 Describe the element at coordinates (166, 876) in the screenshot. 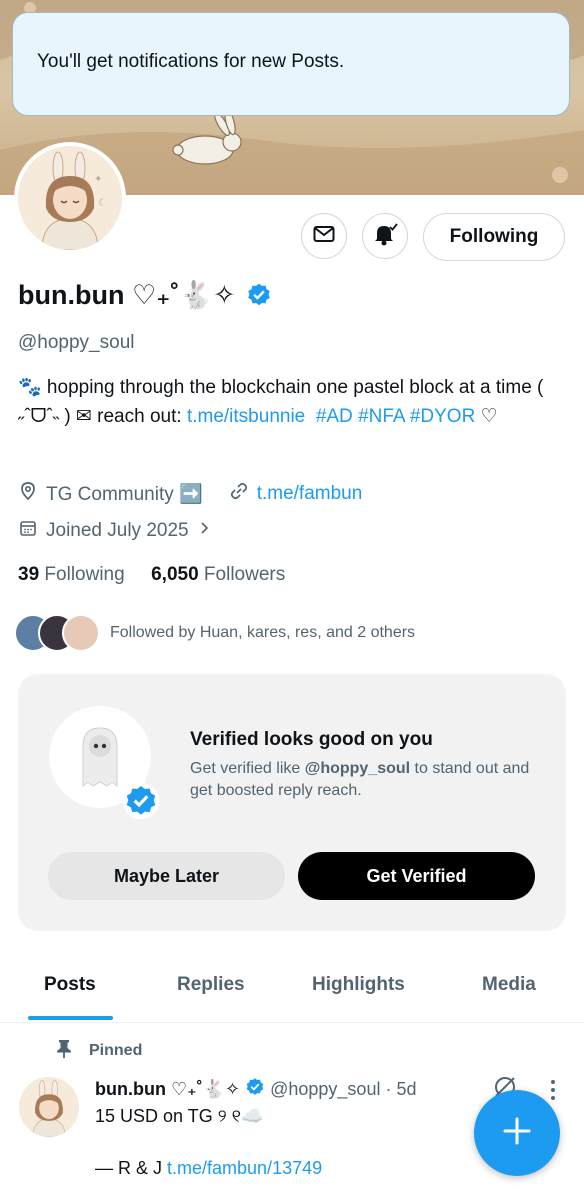

I see `maybe-later-button: Maybe Later` at that location.